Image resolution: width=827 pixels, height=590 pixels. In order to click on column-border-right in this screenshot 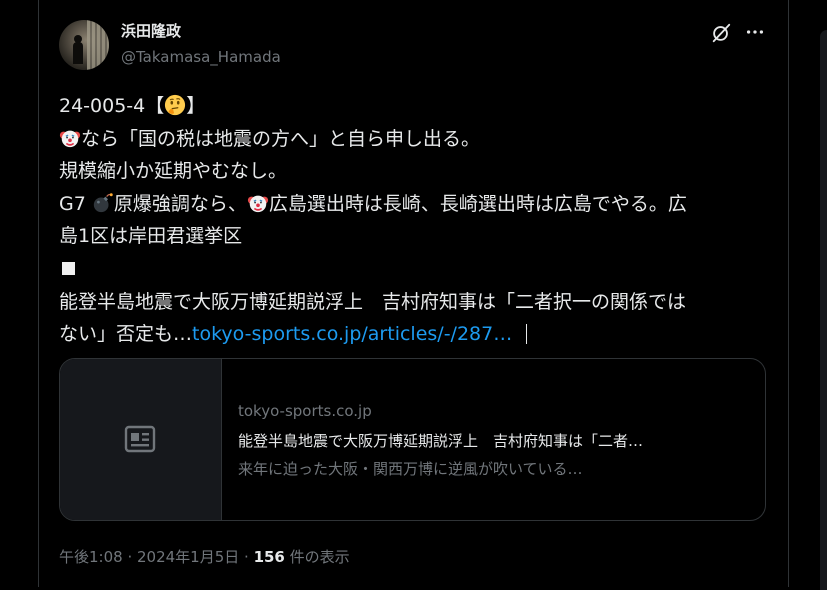, I will do `click(788, 293)`.